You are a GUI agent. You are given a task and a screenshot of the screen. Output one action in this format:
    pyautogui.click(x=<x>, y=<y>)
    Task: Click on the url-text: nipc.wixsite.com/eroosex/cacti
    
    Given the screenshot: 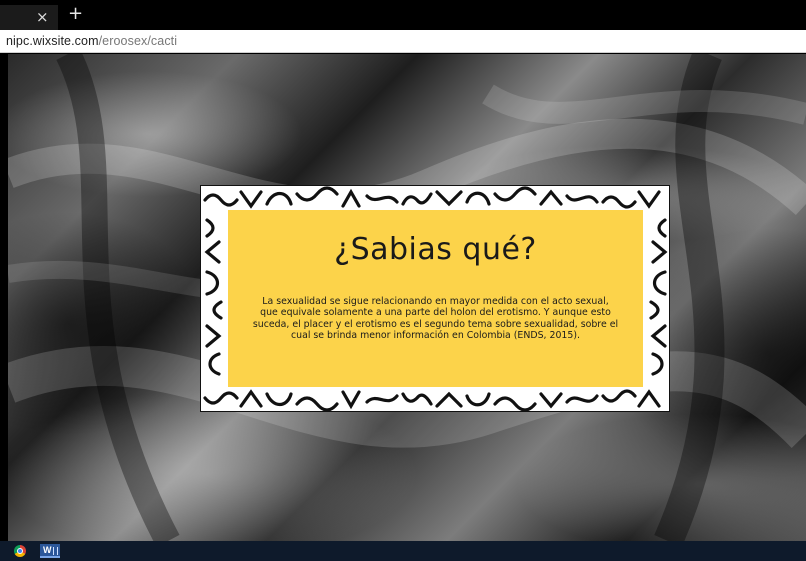 What is the action you would take?
    pyautogui.click(x=91, y=41)
    